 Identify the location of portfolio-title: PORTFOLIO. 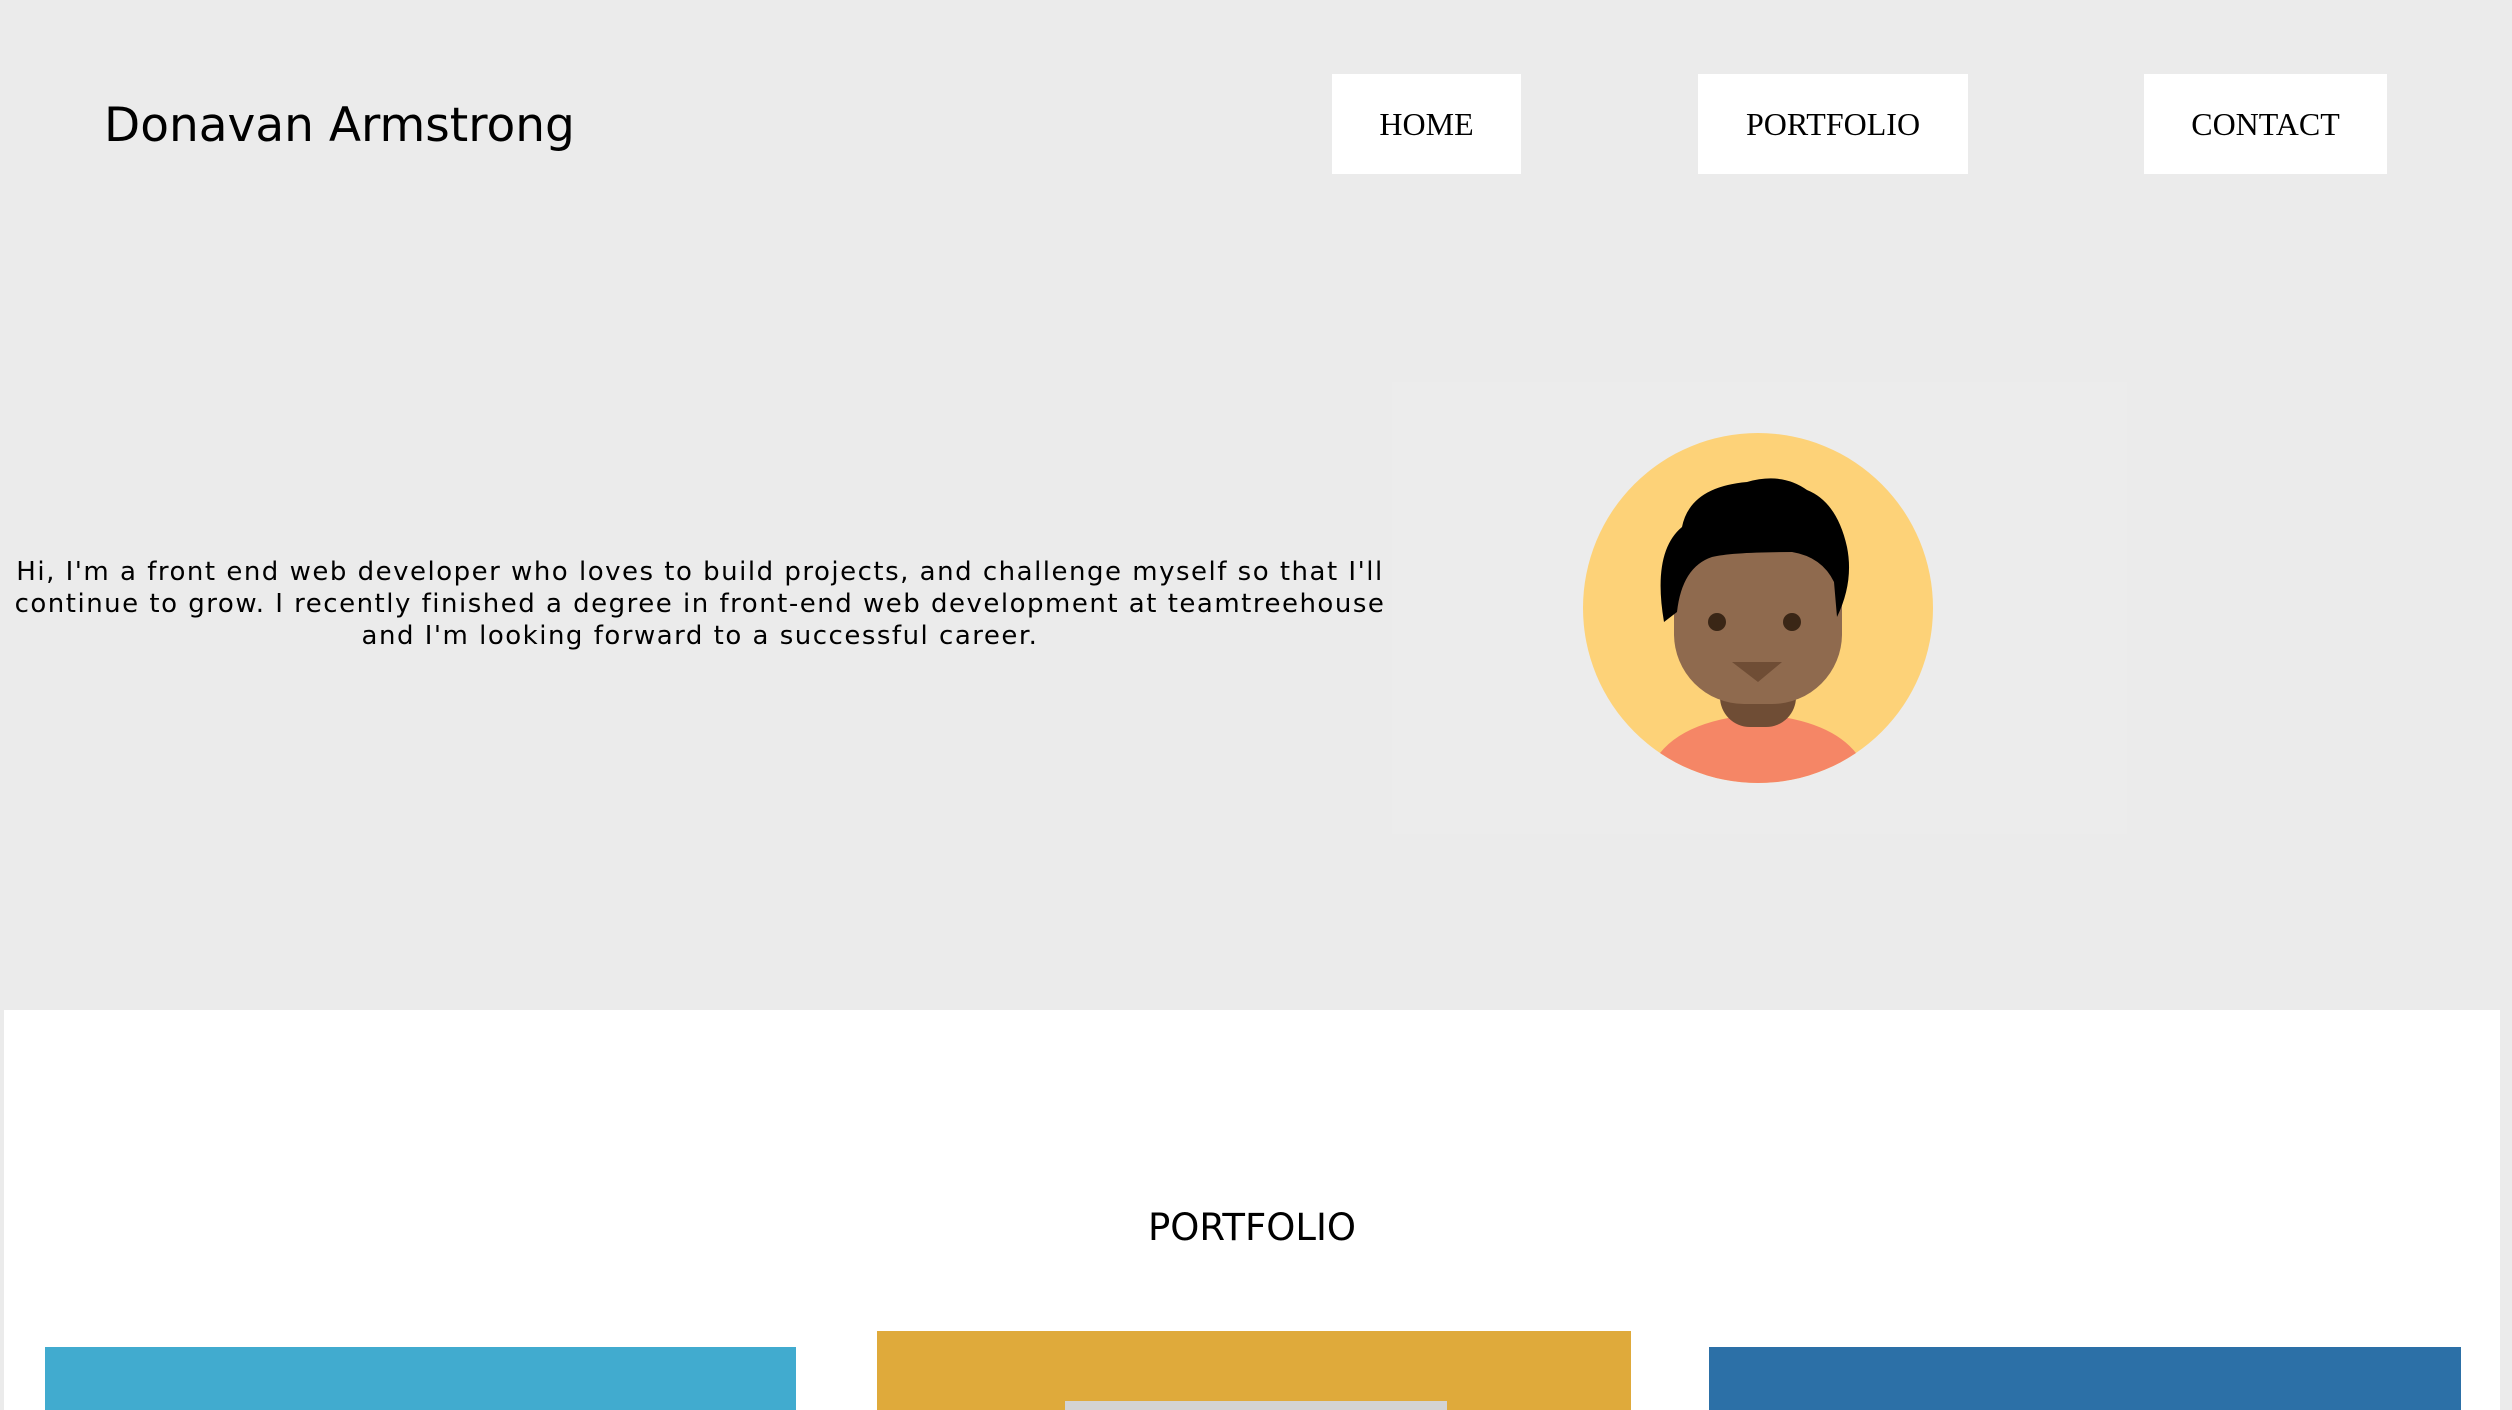
(1252, 1227).